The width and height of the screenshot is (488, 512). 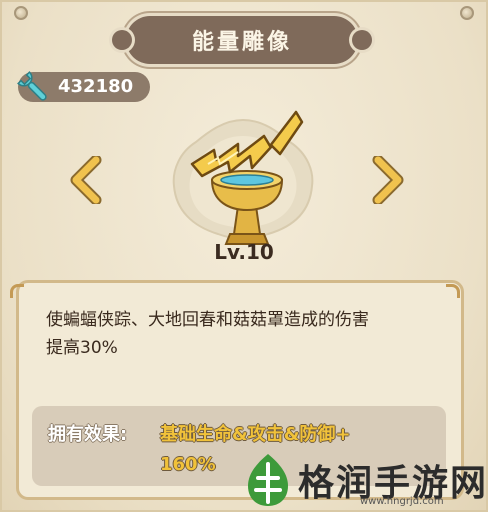 I want to click on statue-level: Lv.10, so click(x=244, y=252).